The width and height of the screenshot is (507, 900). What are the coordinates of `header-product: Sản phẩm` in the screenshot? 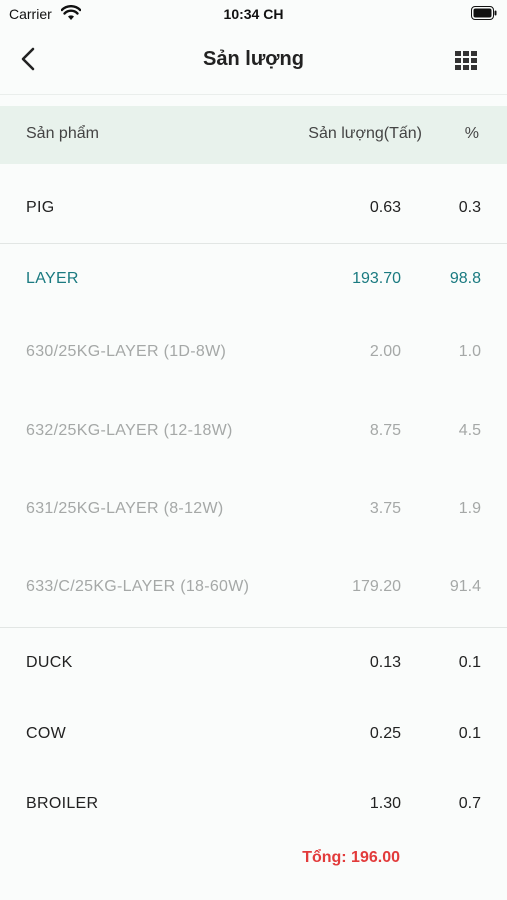 It's located at (62, 133).